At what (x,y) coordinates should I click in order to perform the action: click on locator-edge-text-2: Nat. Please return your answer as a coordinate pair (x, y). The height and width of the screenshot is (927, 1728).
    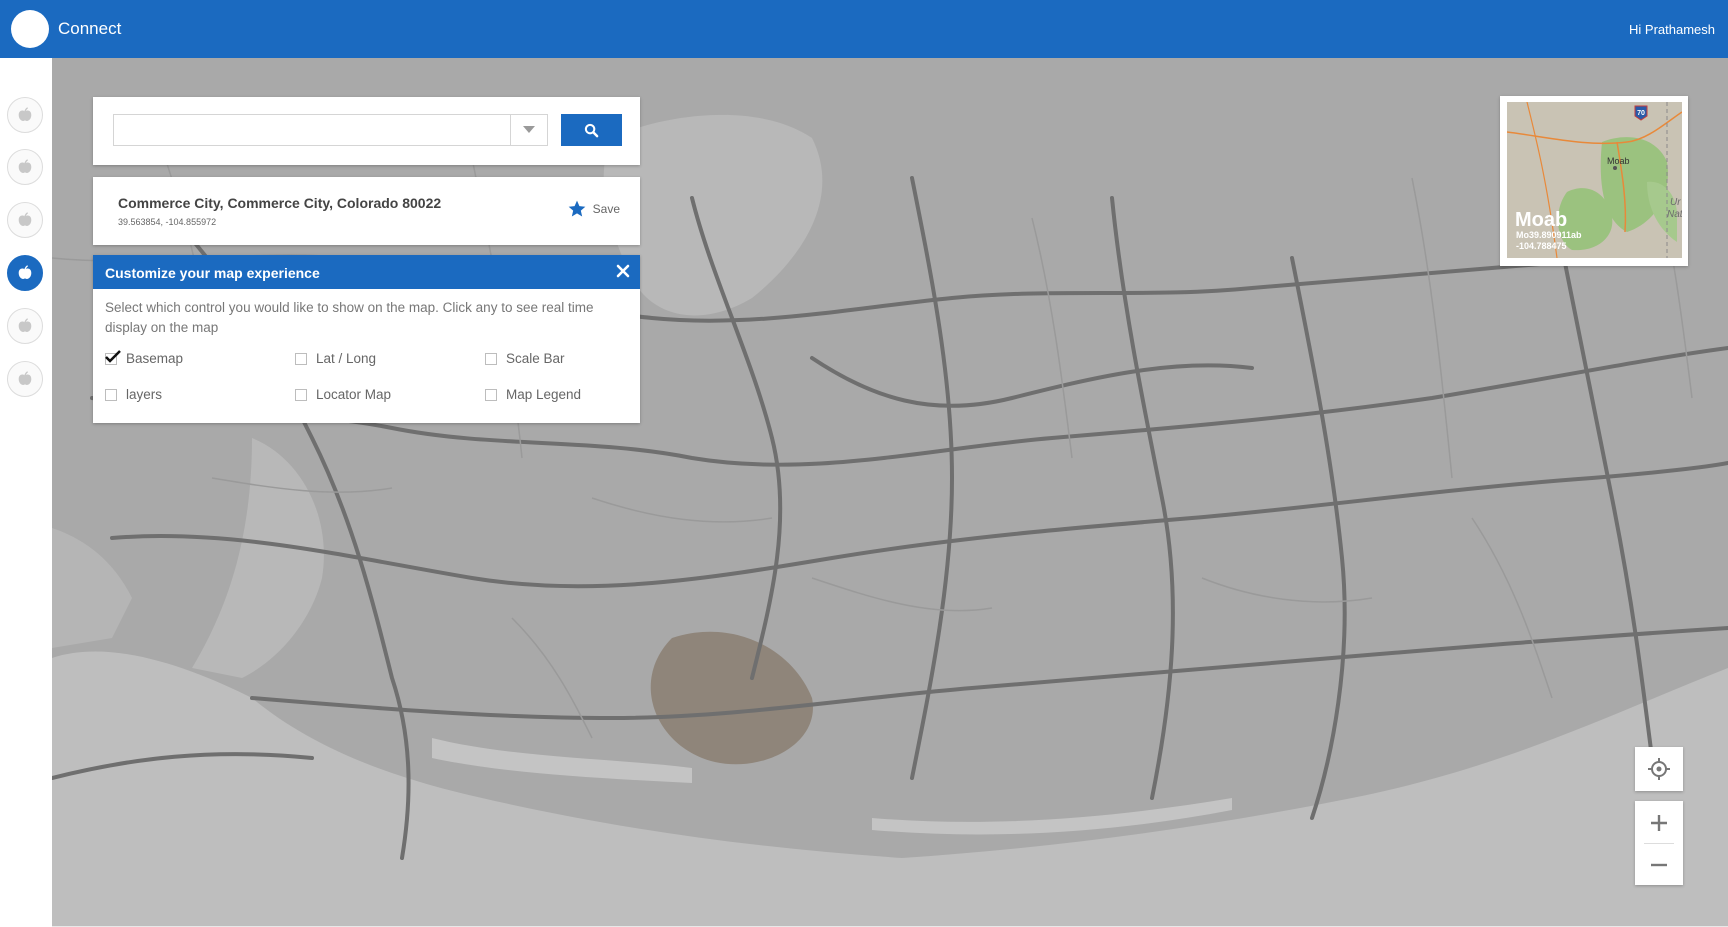
    Looking at the image, I should click on (1674, 214).